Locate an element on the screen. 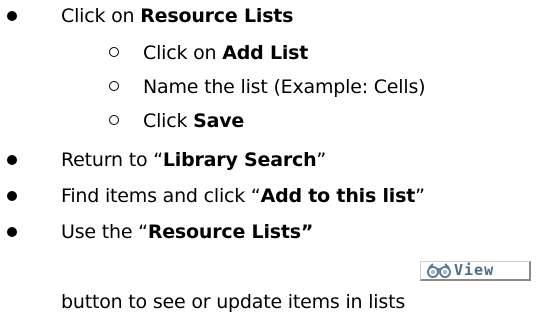 The width and height of the screenshot is (538, 321). list-item-text: Click on Add List is located at coordinates (226, 53).